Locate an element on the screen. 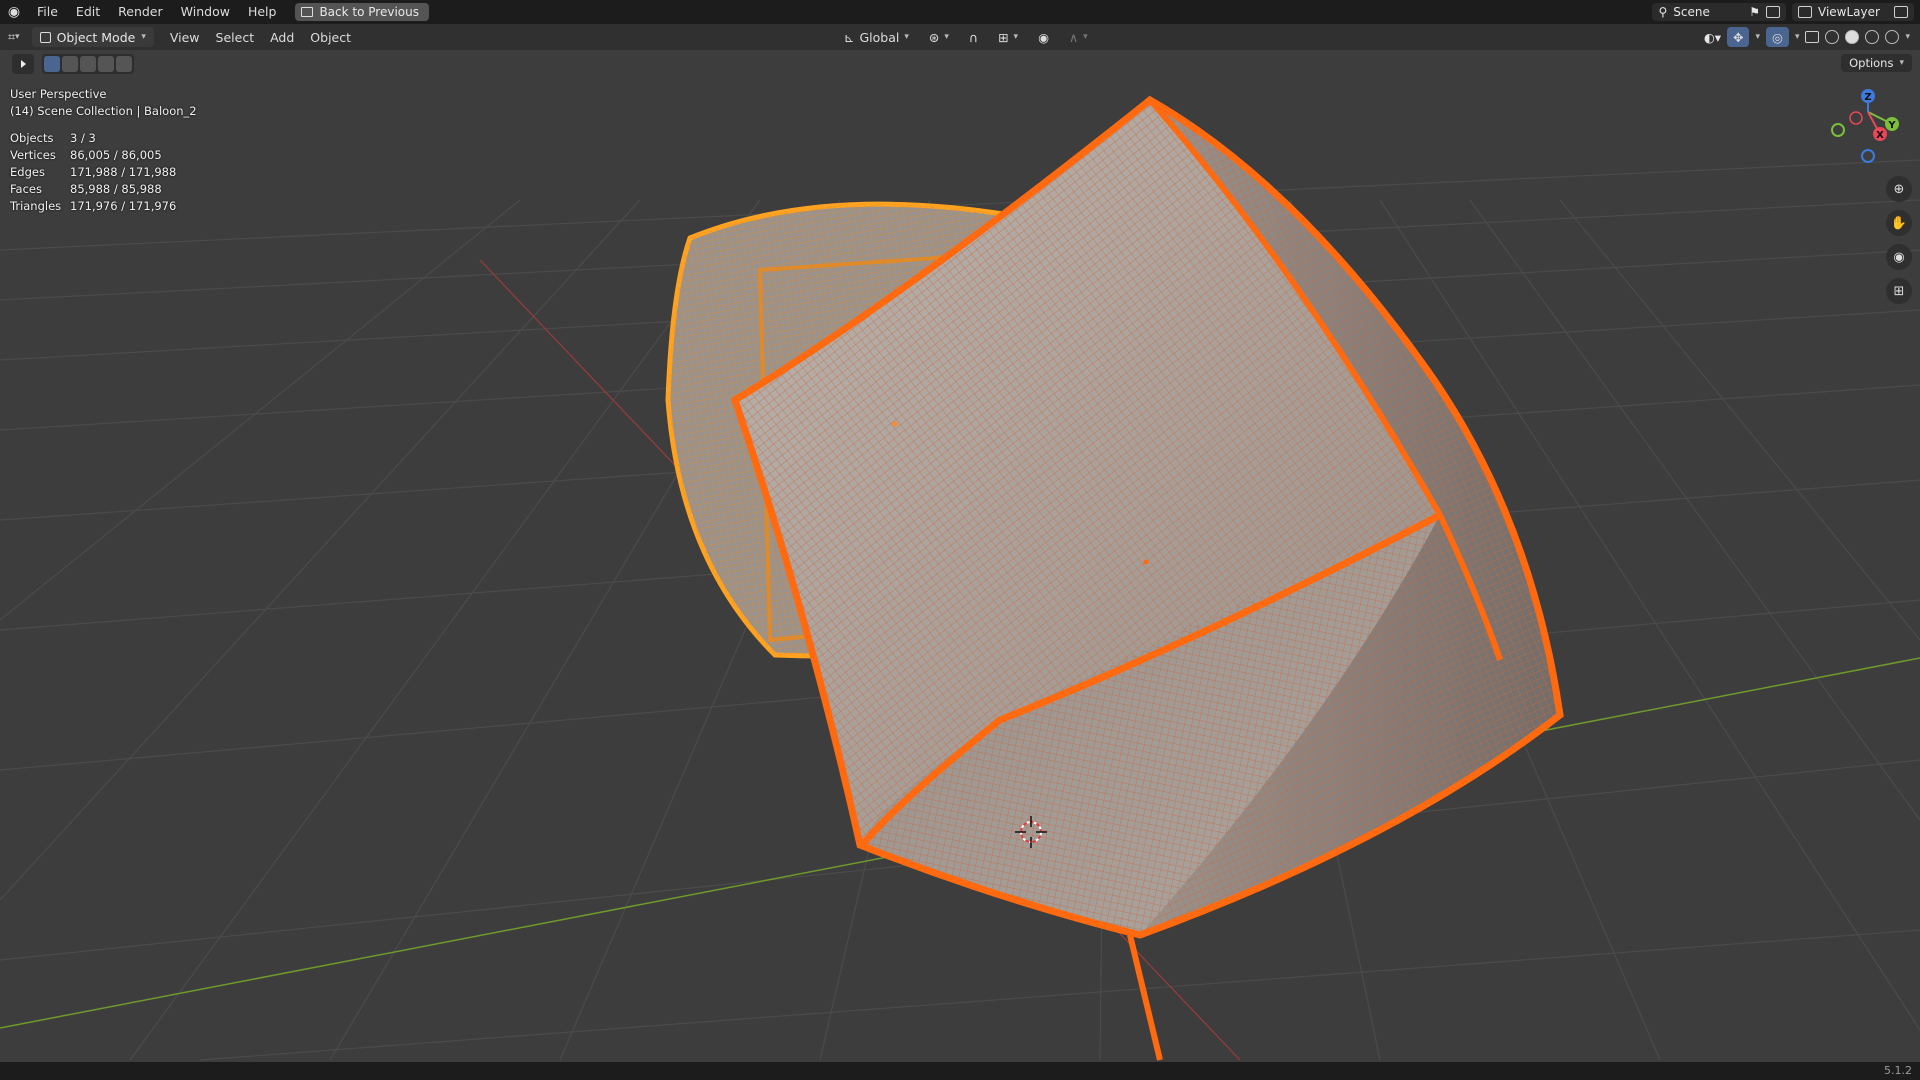 Image resolution: width=1920 pixels, height=1080 pixels. editor-type-icon: ⌗ is located at coordinates (12, 36).